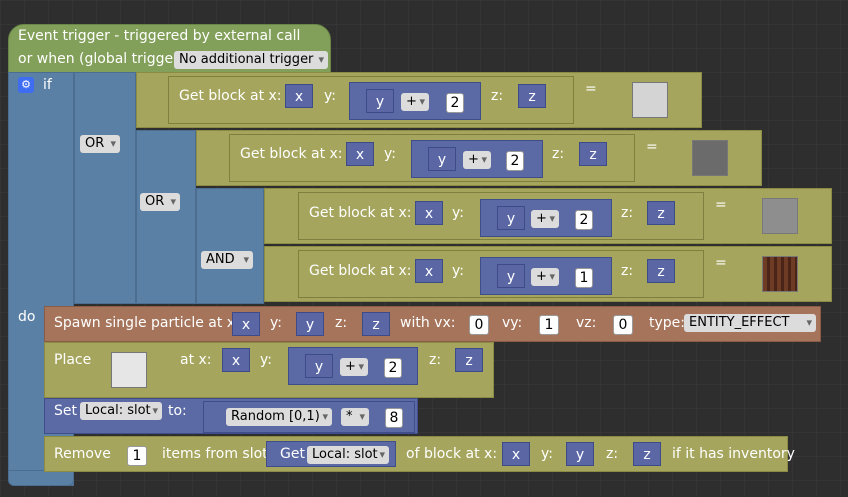 This screenshot has height=497, width=848. What do you see at coordinates (291, 154) in the screenshot?
I see `getblock-label-2: Get block at x:` at bounding box center [291, 154].